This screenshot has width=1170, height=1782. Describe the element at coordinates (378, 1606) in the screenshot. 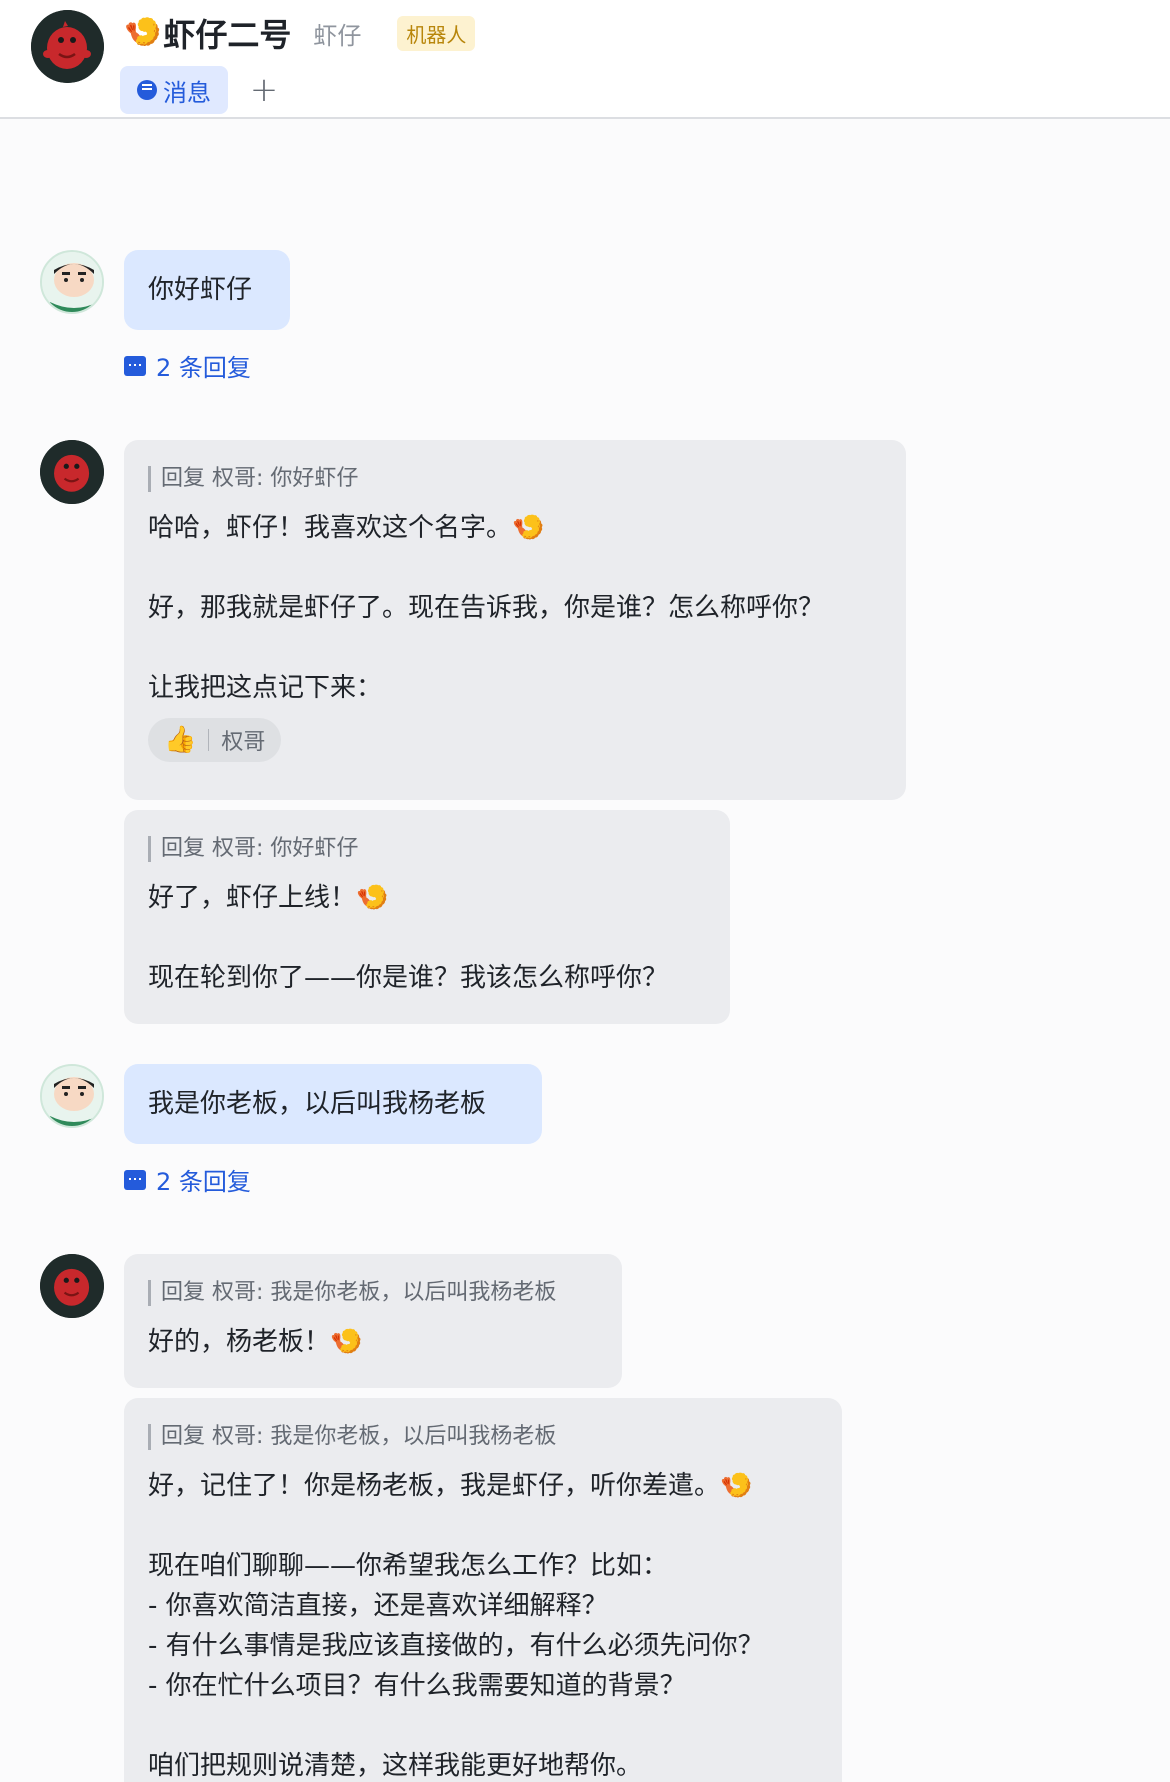

I see `message-line: - 你喜欢简洁直接，还是喜欢详细解释？` at that location.